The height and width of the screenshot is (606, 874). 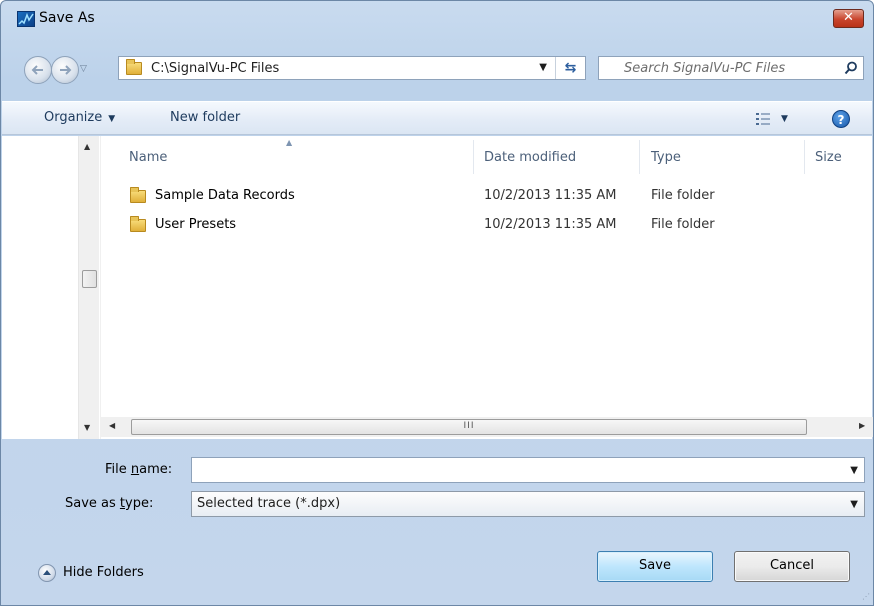 I want to click on hide-folders-label: Hide Folders, so click(x=103, y=572).